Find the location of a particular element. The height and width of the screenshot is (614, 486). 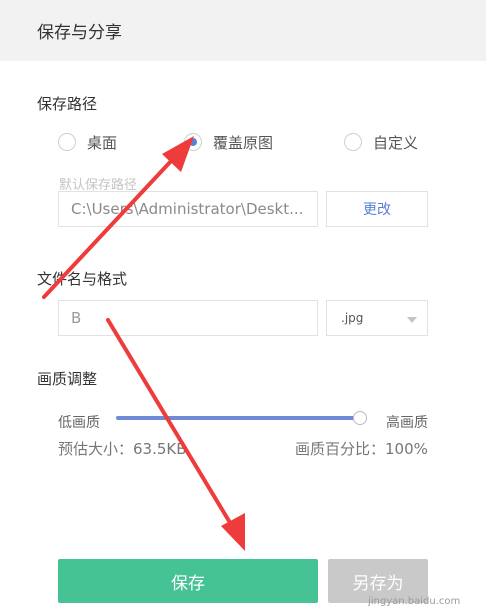

high-quality-label: 高画质 is located at coordinates (407, 423).